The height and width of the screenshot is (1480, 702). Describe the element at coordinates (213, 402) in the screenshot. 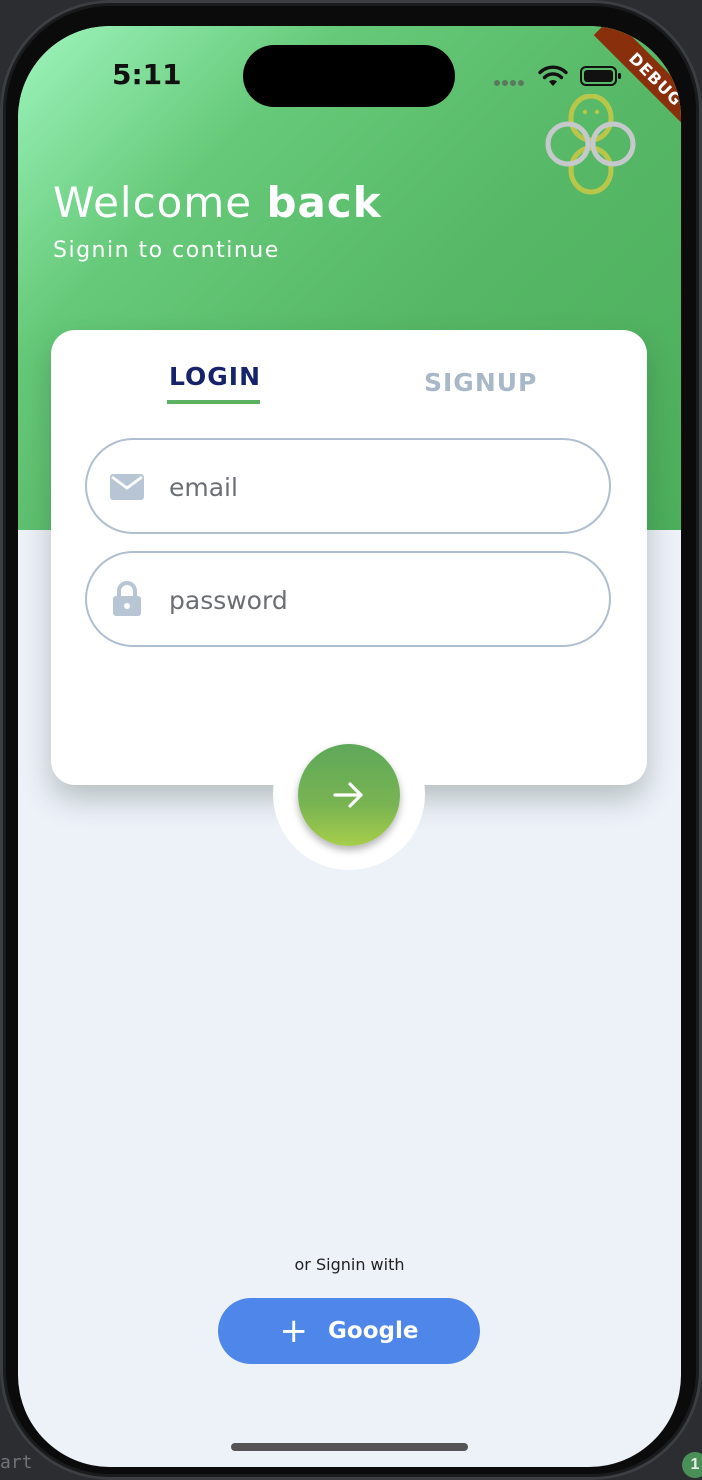

I see `tab-active-indicator` at that location.